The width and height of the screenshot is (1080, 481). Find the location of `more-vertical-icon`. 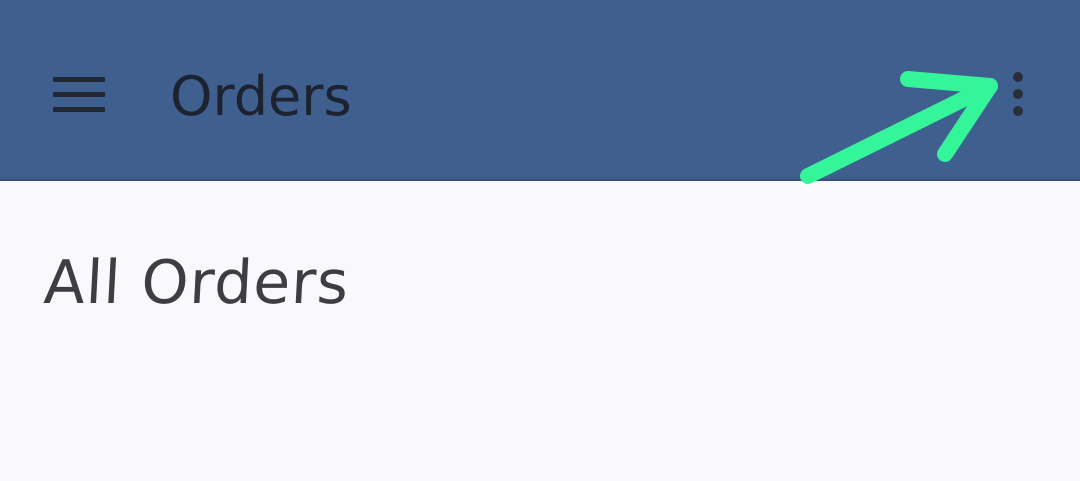

more-vertical-icon is located at coordinates (1018, 77).